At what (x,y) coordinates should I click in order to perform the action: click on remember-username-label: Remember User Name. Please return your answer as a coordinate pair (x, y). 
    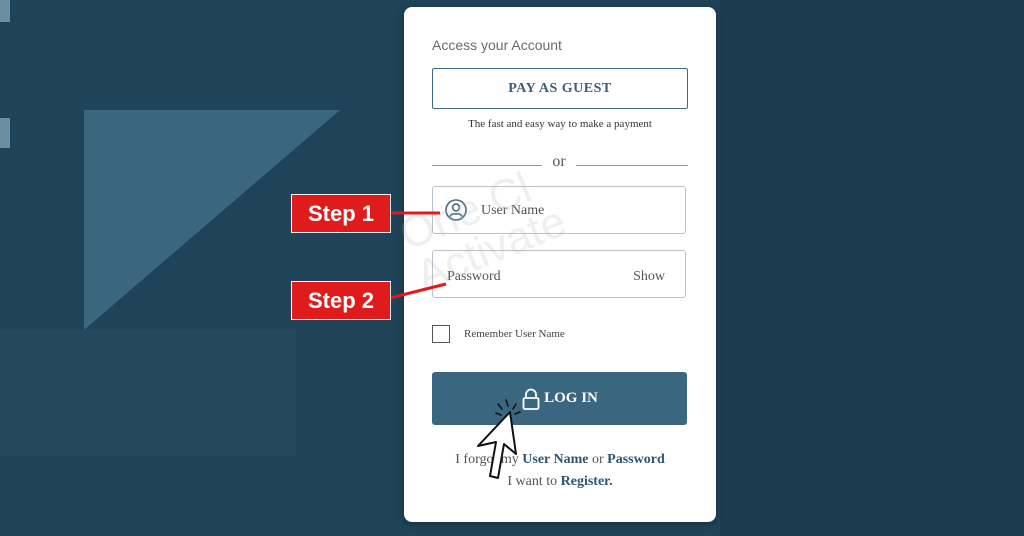
    Looking at the image, I should click on (514, 334).